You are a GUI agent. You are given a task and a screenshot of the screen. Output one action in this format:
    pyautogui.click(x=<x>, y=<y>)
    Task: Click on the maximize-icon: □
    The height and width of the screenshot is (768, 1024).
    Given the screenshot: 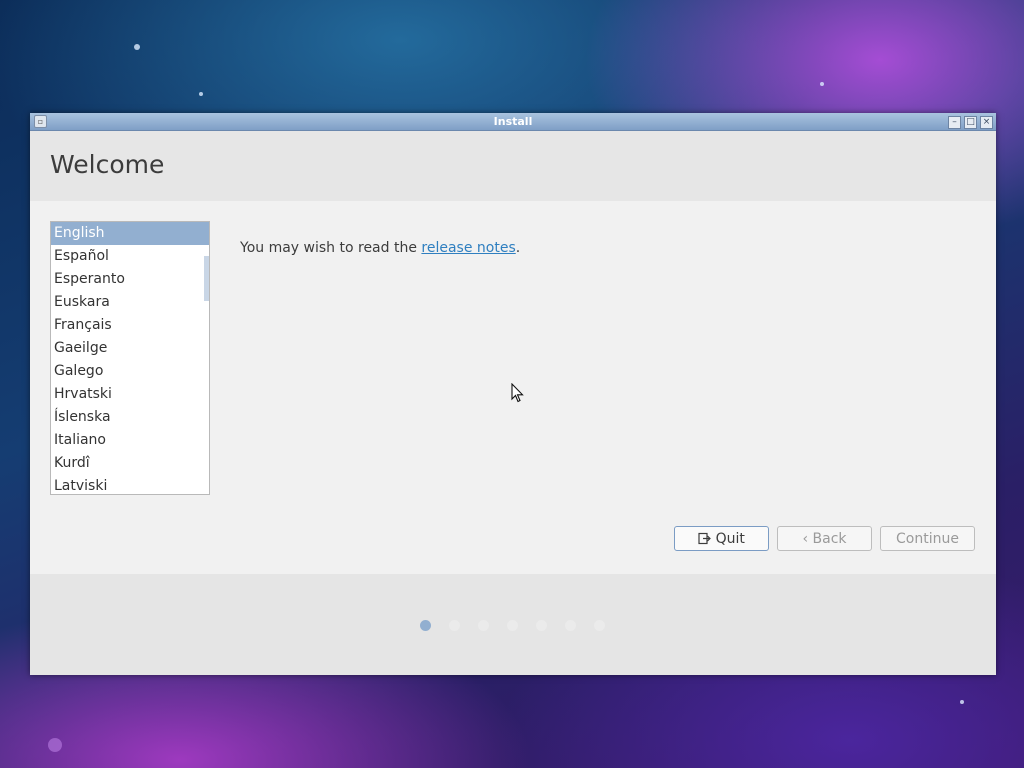 What is the action you would take?
    pyautogui.click(x=970, y=122)
    